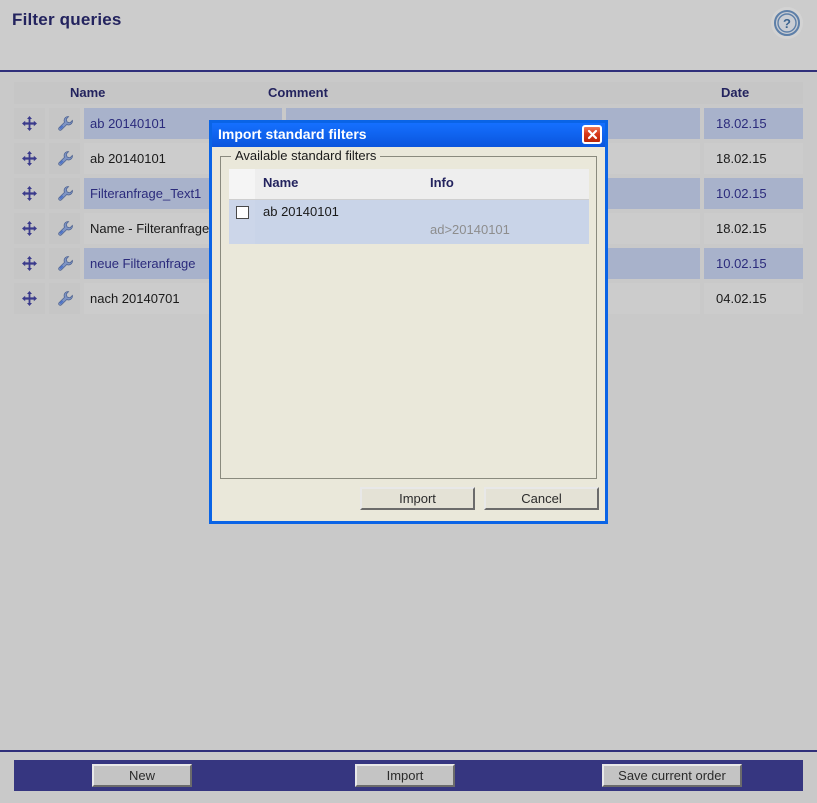 The height and width of the screenshot is (803, 817). Describe the element at coordinates (672, 775) in the screenshot. I see `save-current-order-button: Save current order` at that location.